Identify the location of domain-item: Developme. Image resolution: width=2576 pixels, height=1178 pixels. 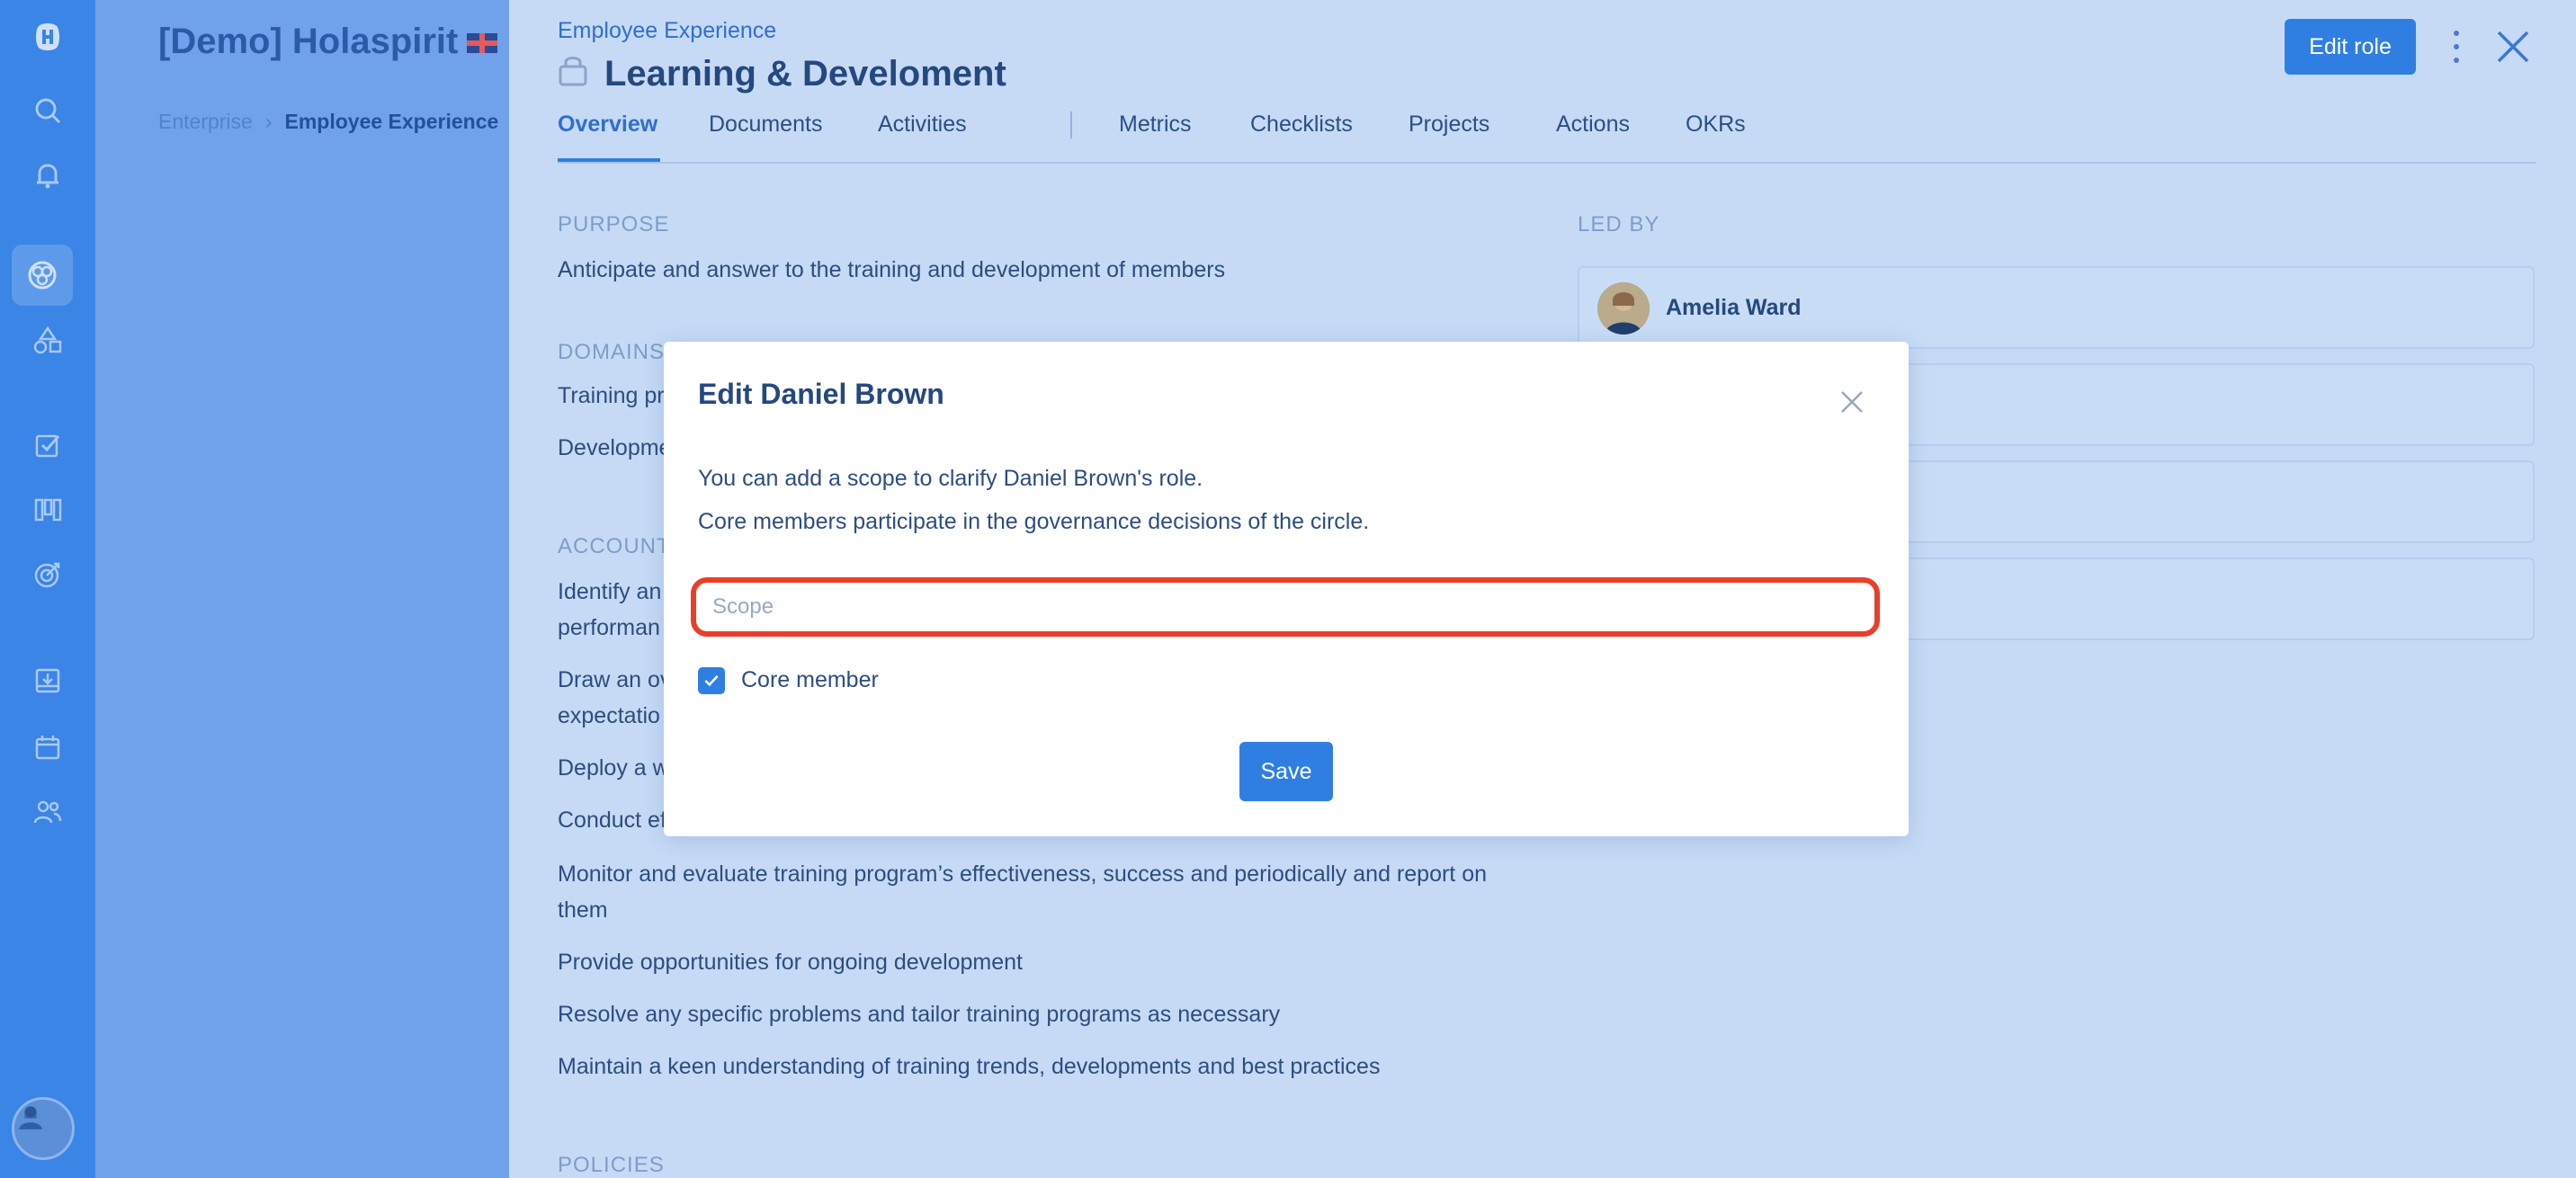
(615, 447).